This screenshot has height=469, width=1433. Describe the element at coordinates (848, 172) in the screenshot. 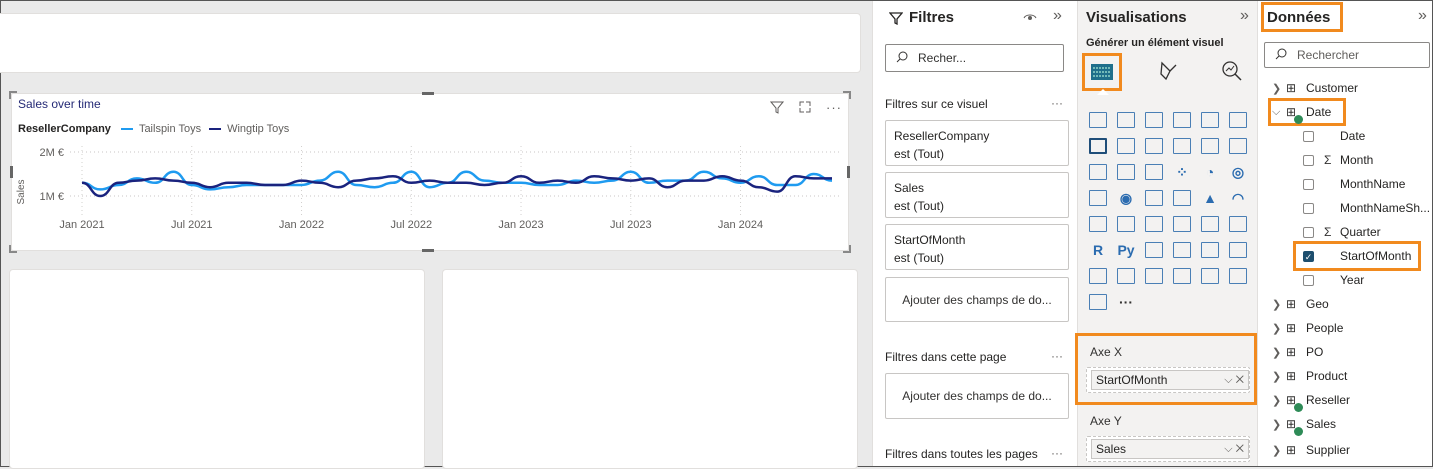

I see `resize-handle-right` at that location.